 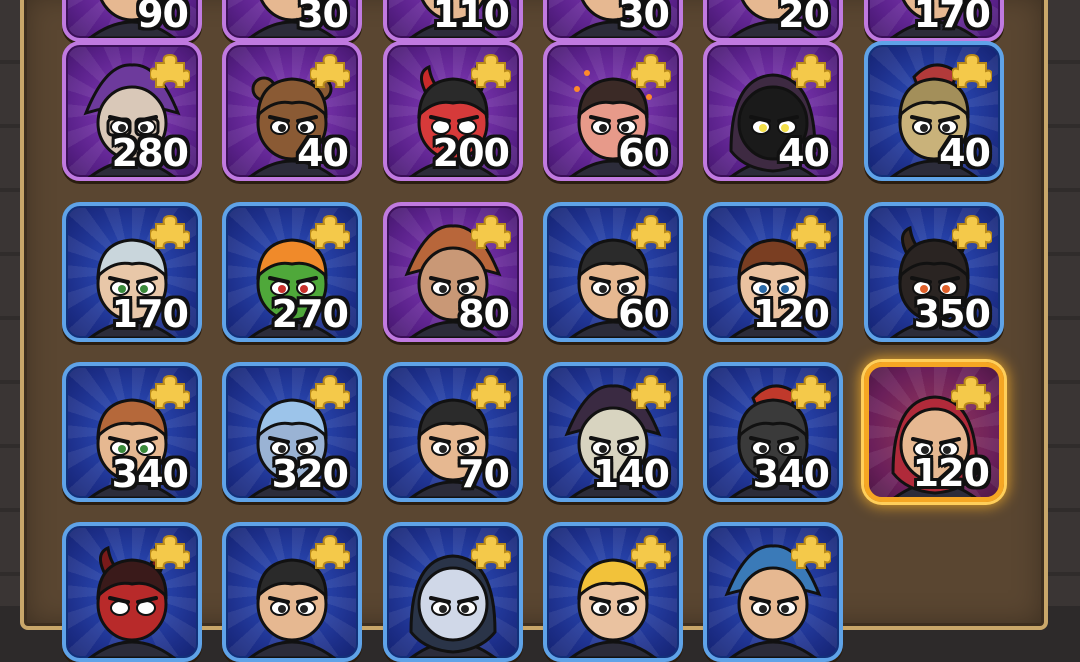 I want to click on hero-shard-card-shadow-hood: 40, so click(x=773, y=111).